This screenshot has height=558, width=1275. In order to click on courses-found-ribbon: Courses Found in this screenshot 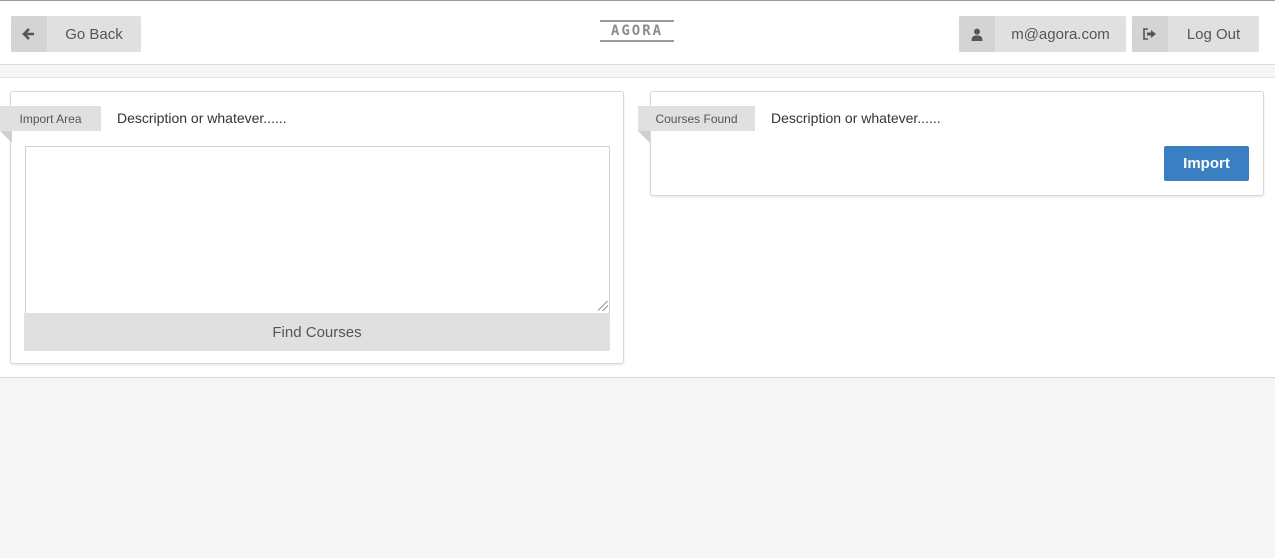, I will do `click(696, 124)`.